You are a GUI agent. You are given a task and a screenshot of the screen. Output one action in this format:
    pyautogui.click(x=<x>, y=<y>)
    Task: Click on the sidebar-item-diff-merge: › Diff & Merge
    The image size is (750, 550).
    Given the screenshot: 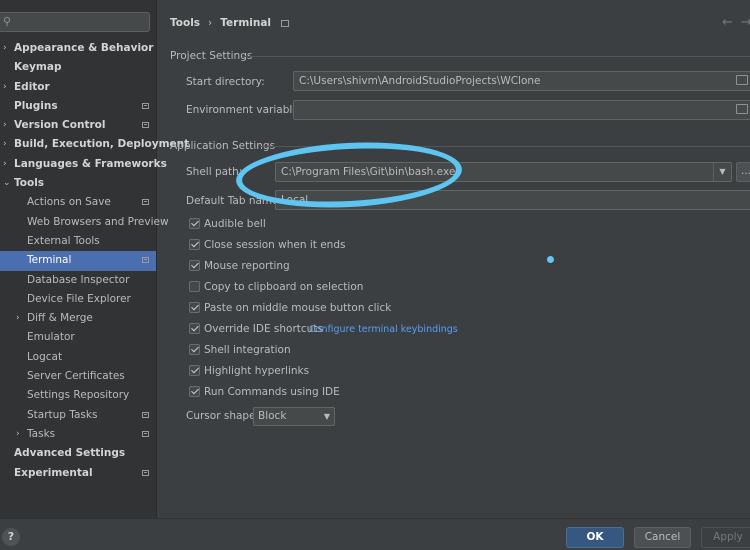 What is the action you would take?
    pyautogui.click(x=78, y=318)
    